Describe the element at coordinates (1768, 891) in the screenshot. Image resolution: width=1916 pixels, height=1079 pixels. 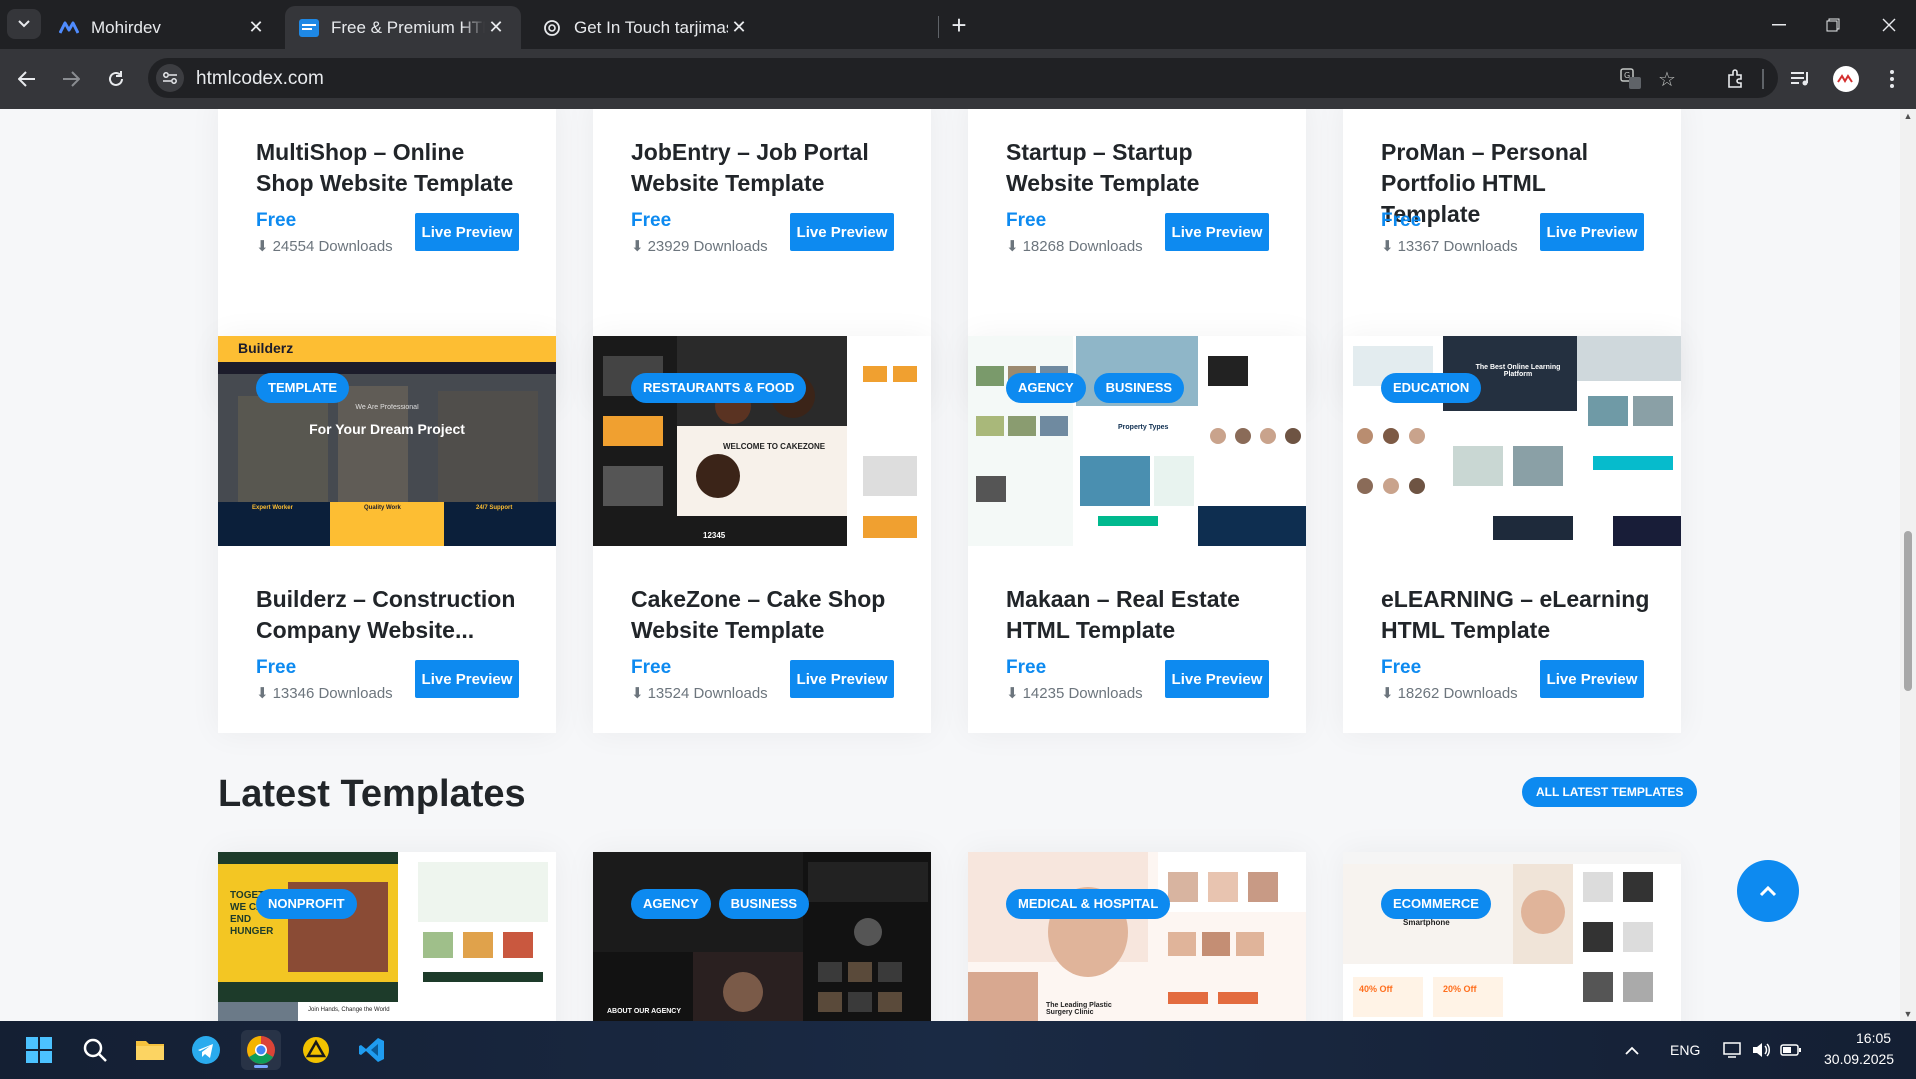
I see `back-to-top-button` at that location.